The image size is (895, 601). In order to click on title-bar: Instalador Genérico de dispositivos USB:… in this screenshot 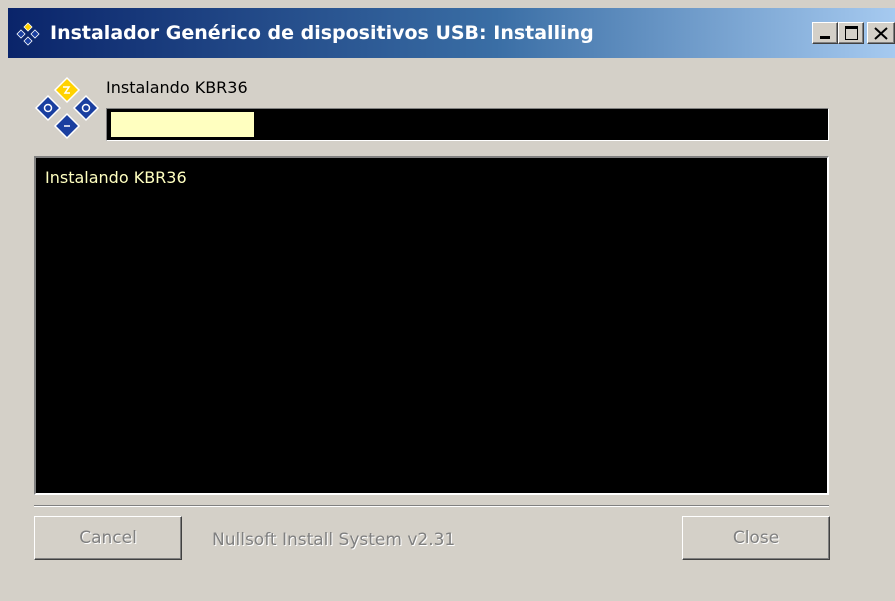, I will do `click(451, 33)`.